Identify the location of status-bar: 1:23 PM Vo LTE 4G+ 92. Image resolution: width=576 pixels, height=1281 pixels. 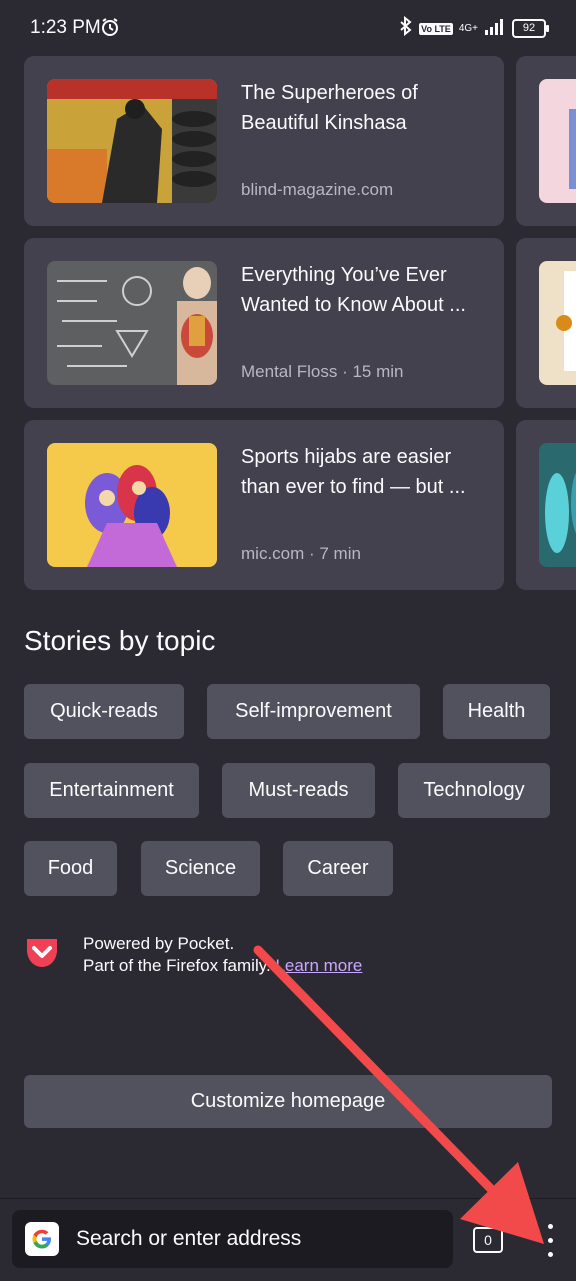
(288, 28).